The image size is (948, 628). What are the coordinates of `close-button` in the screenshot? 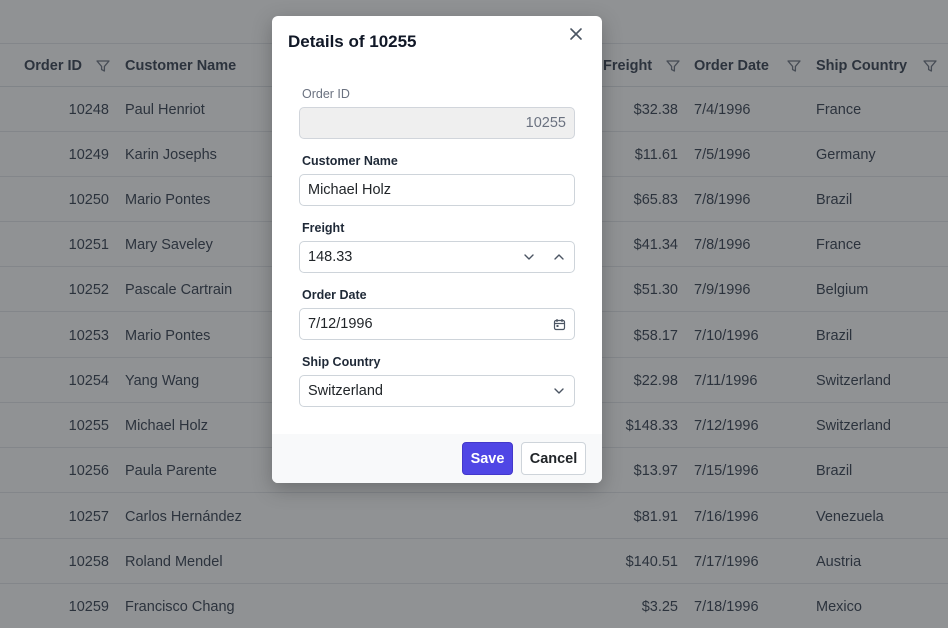 It's located at (576, 36).